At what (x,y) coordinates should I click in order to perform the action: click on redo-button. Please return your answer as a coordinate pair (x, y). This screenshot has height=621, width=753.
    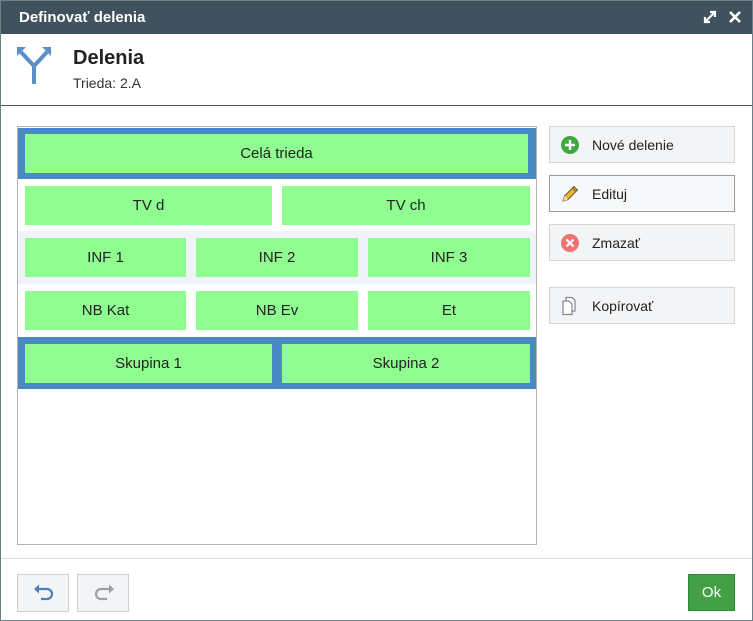
    Looking at the image, I should click on (103, 593).